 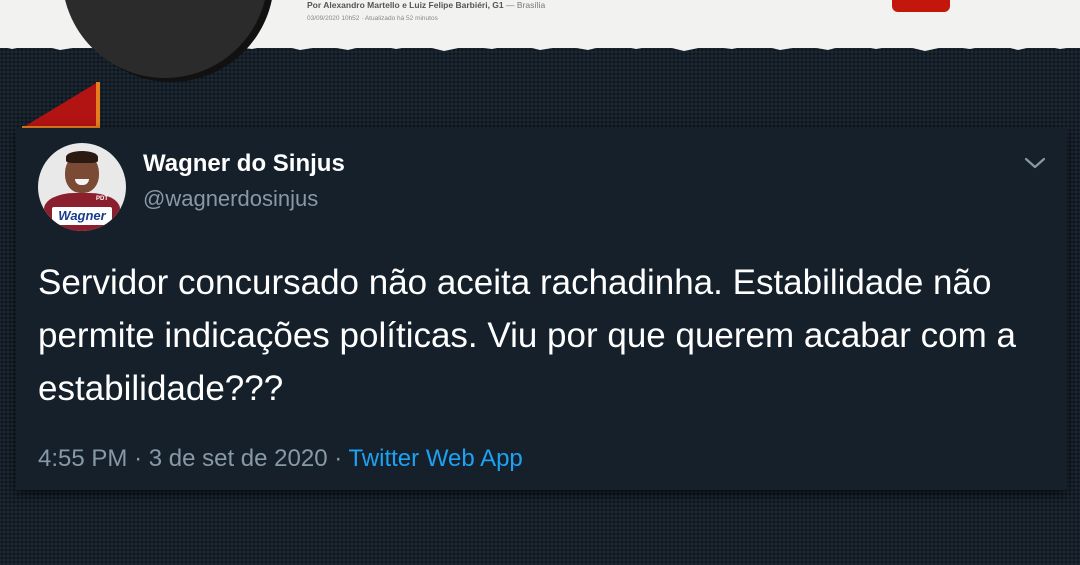 What do you see at coordinates (60, 105) in the screenshot?
I see `decorative-red-triangle` at bounding box center [60, 105].